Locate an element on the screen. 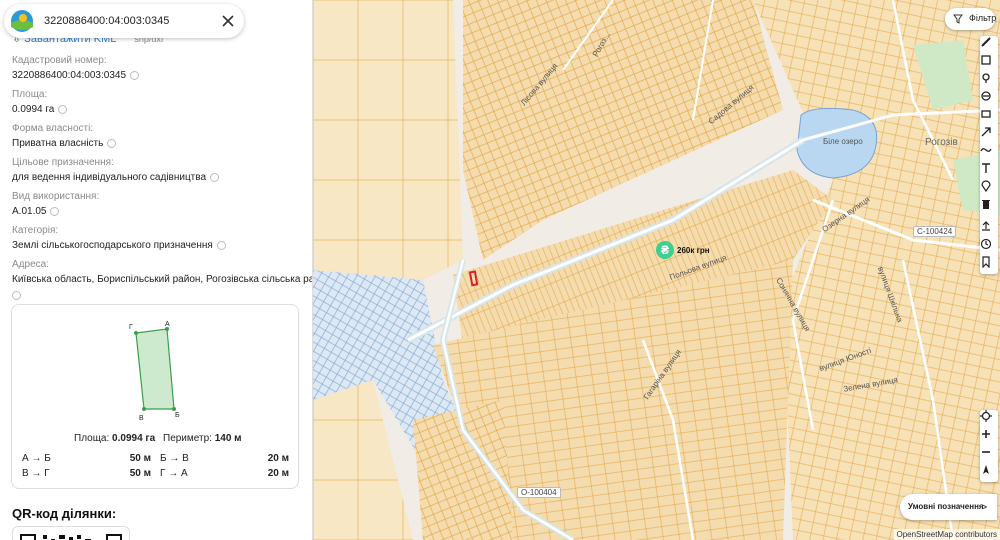  vertex-label-b: Б is located at coordinates (177, 415).